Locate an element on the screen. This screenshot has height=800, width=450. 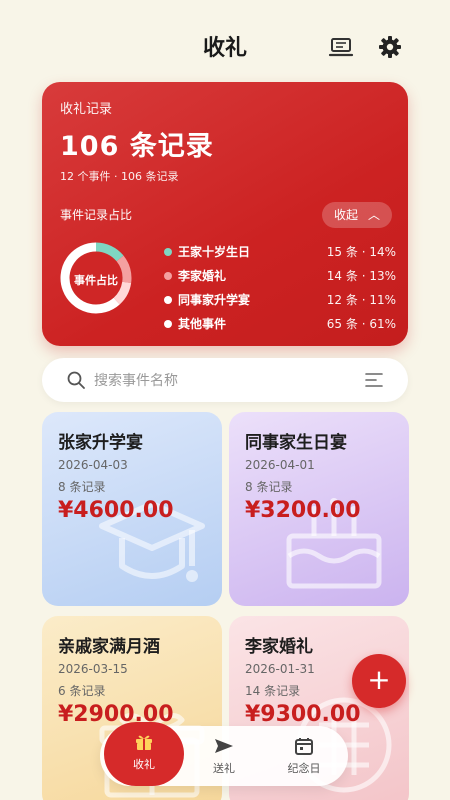
legend-name: 同事家升学宴 is located at coordinates (214, 300).